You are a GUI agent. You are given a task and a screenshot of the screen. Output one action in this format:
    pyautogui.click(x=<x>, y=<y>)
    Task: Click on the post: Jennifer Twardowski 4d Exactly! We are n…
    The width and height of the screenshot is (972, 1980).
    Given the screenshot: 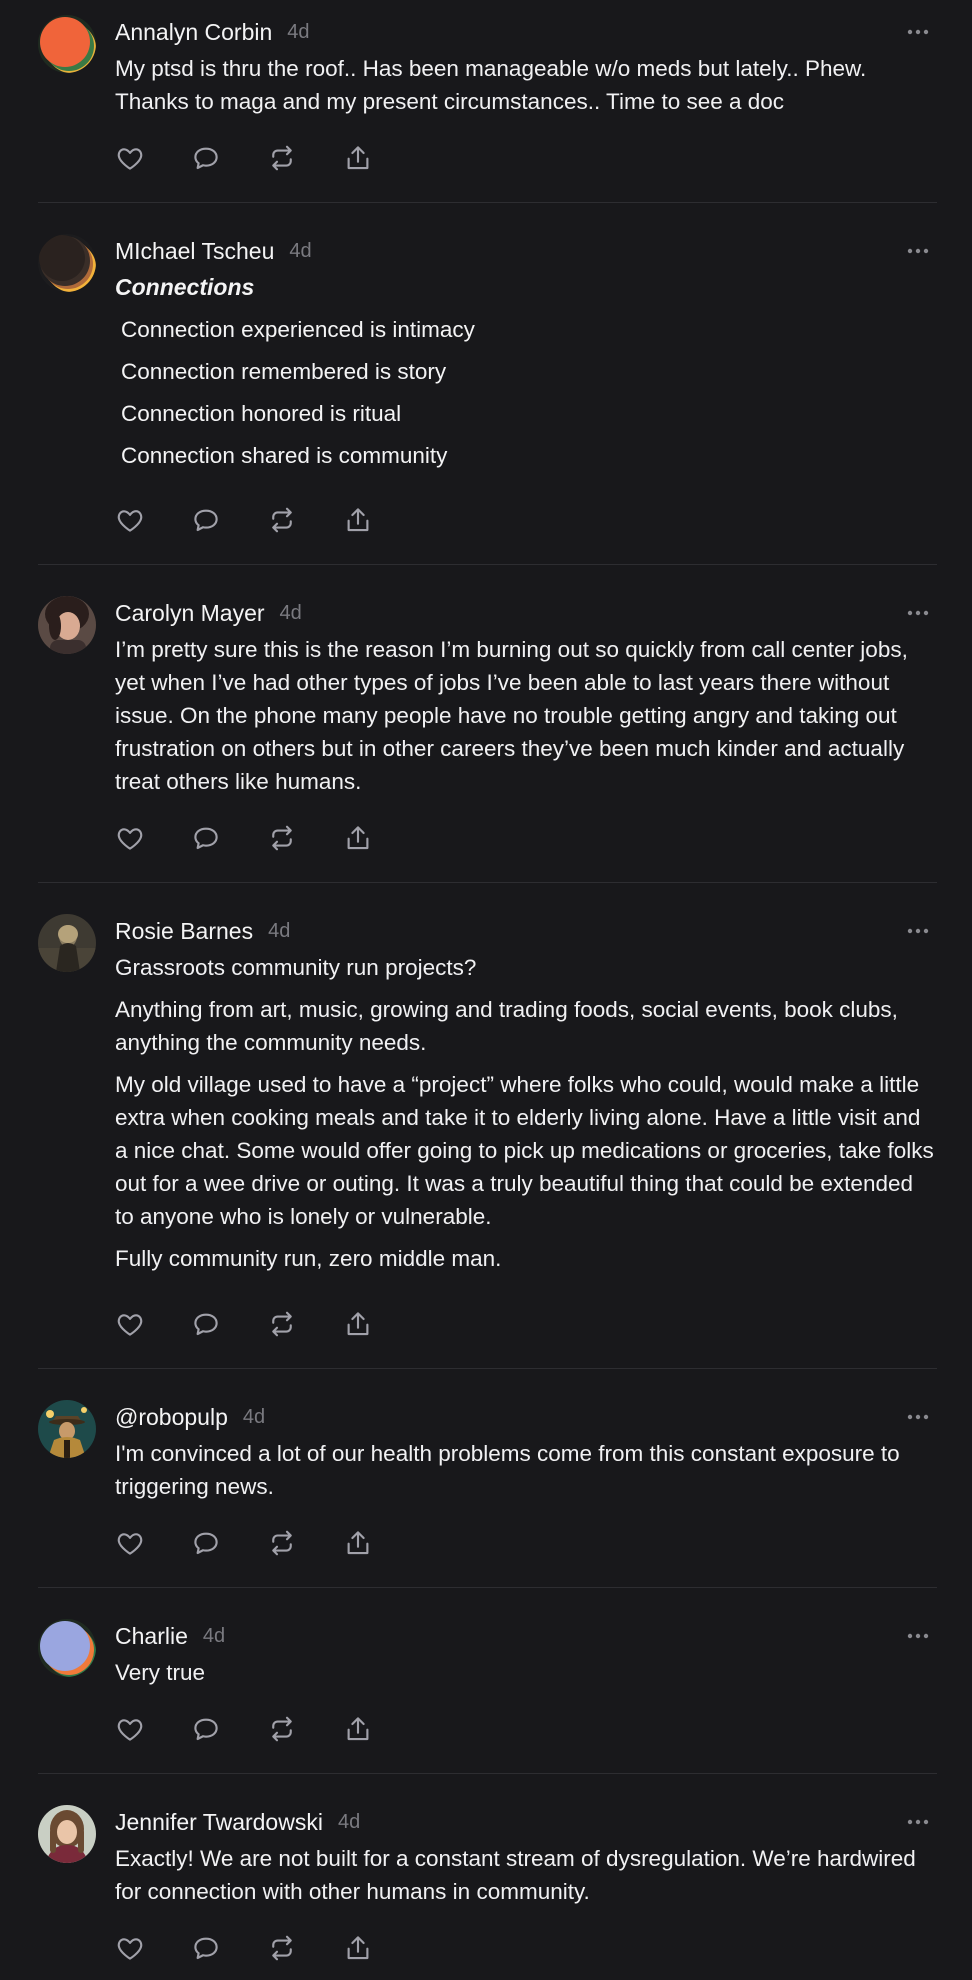 What is the action you would take?
    pyautogui.click(x=486, y=1885)
    